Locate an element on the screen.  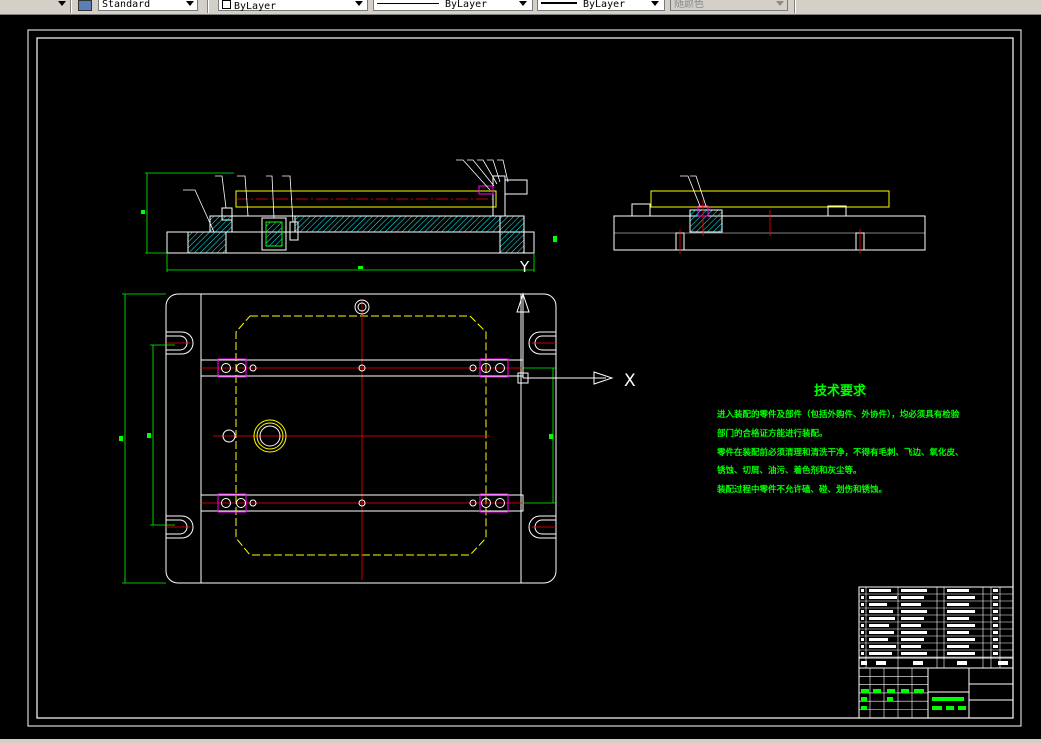
text-style-select: Standard is located at coordinates (148, 5).